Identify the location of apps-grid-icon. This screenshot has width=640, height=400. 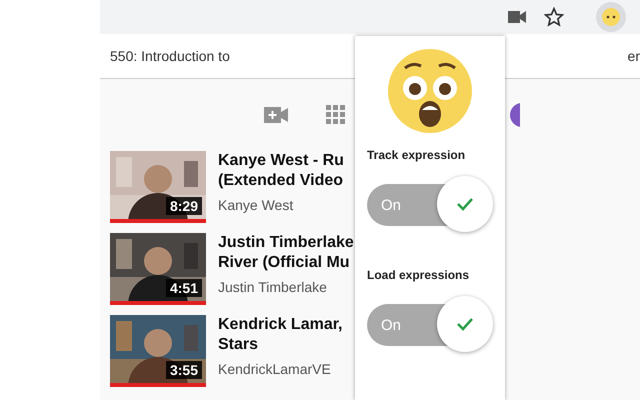
(336, 115).